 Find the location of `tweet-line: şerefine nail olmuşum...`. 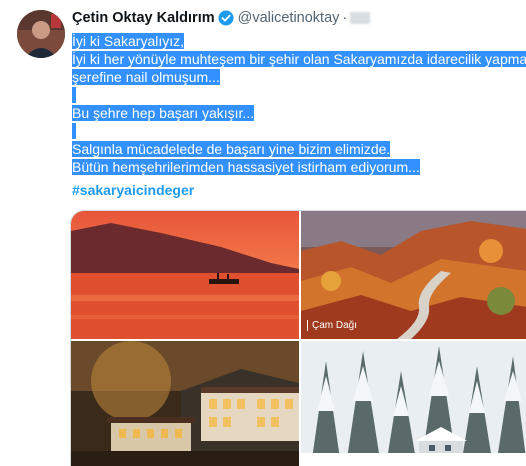

tweet-line: şerefine nail olmuşum... is located at coordinates (146, 77).